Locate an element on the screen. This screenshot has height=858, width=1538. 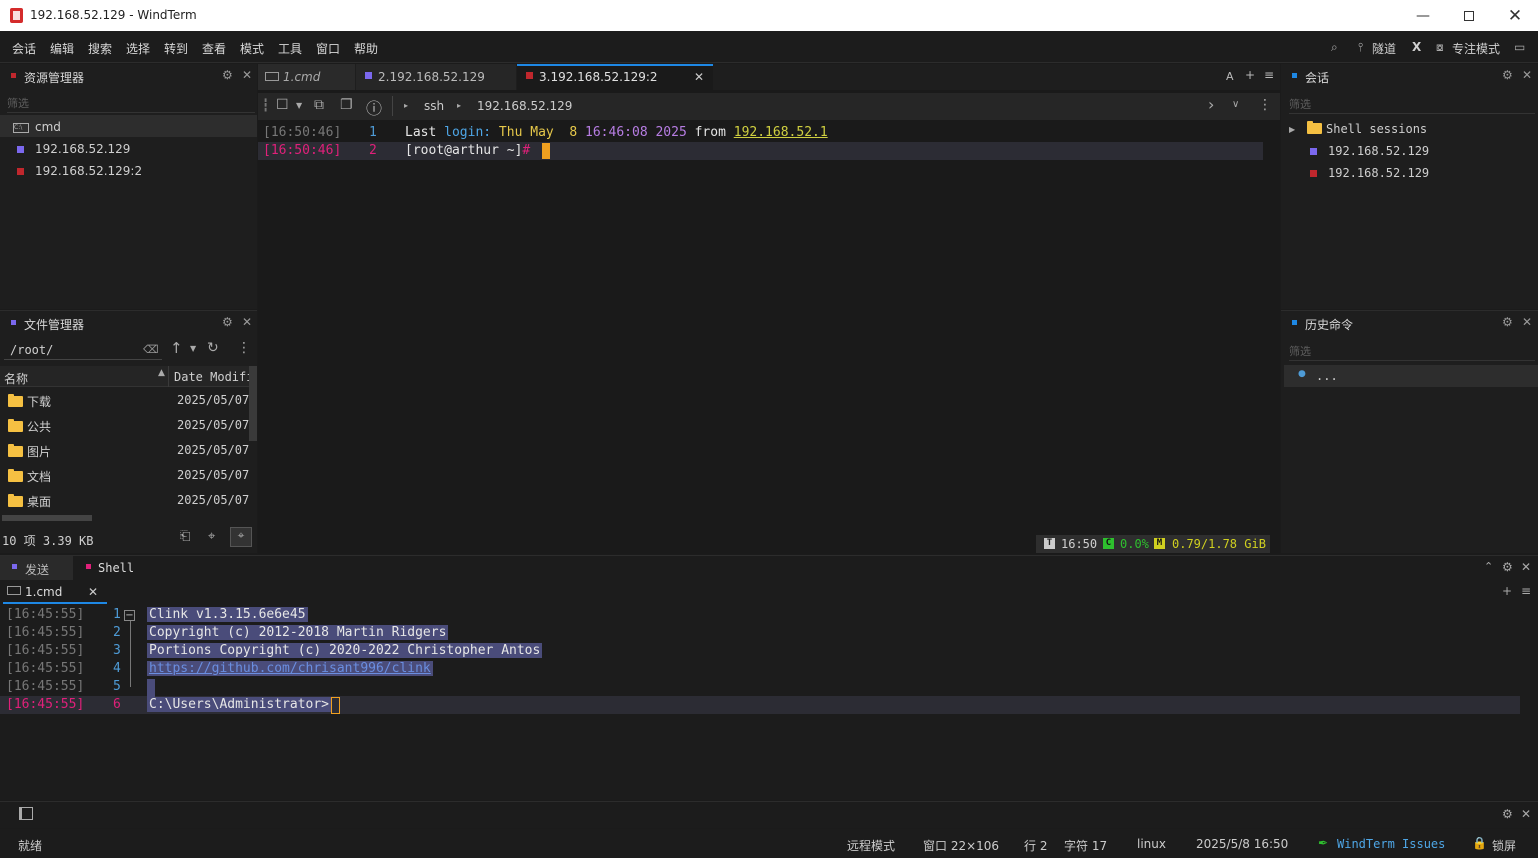
search-icon: ⌕ is located at coordinates (1334, 47).